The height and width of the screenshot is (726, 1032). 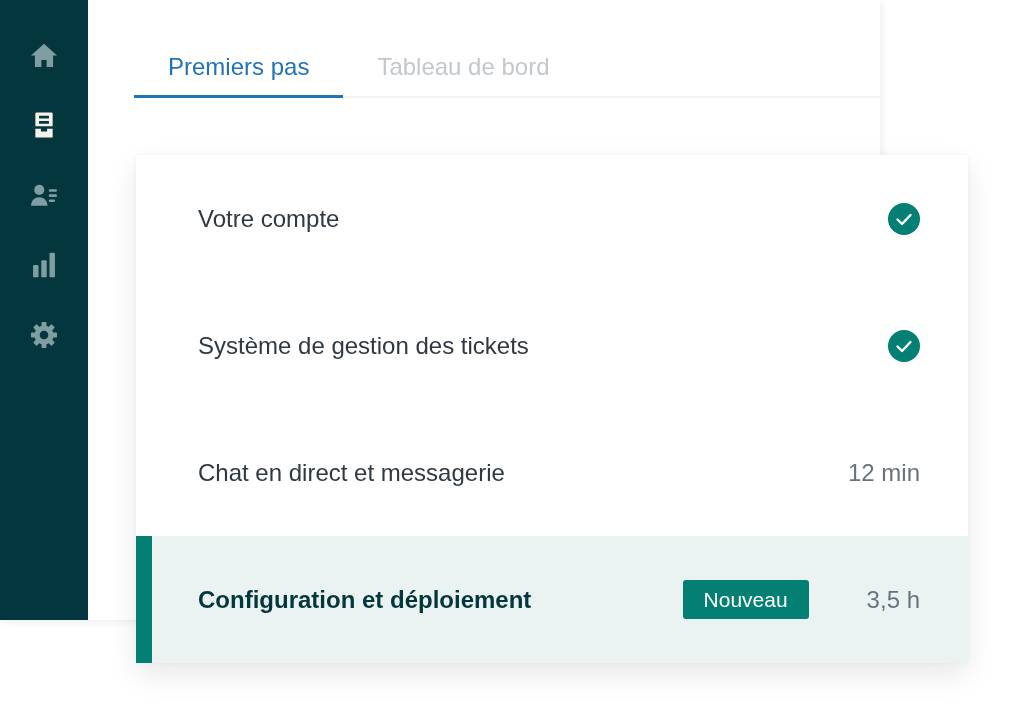 I want to click on checklist-item: Chat en direct et messagerie 12 min, so click(x=552, y=472).